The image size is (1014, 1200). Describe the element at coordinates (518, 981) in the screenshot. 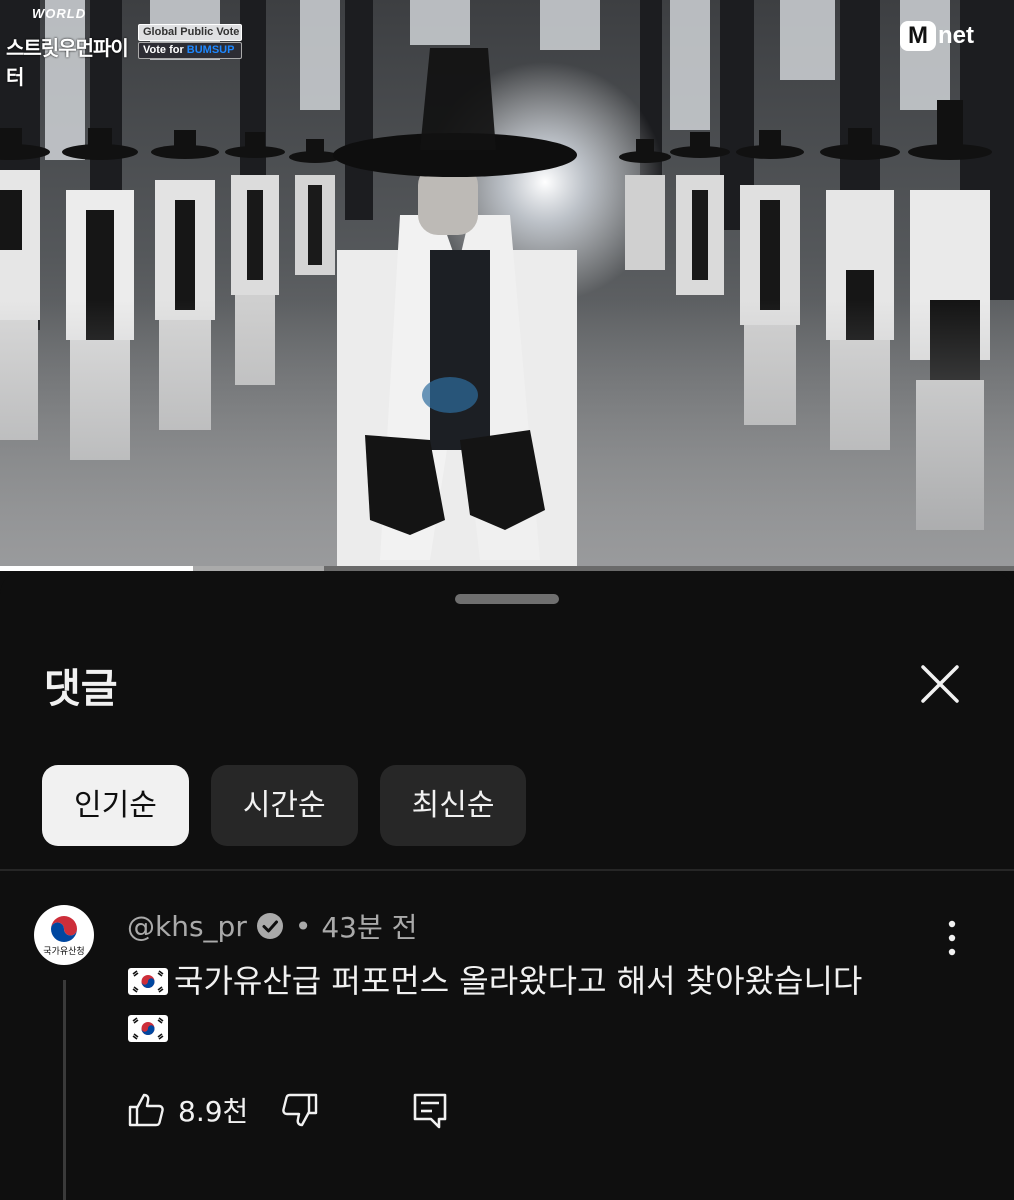

I see `comment-body: 국가유산급 퍼포먼스 올라왔다고 해서 찾아왔습니다` at that location.